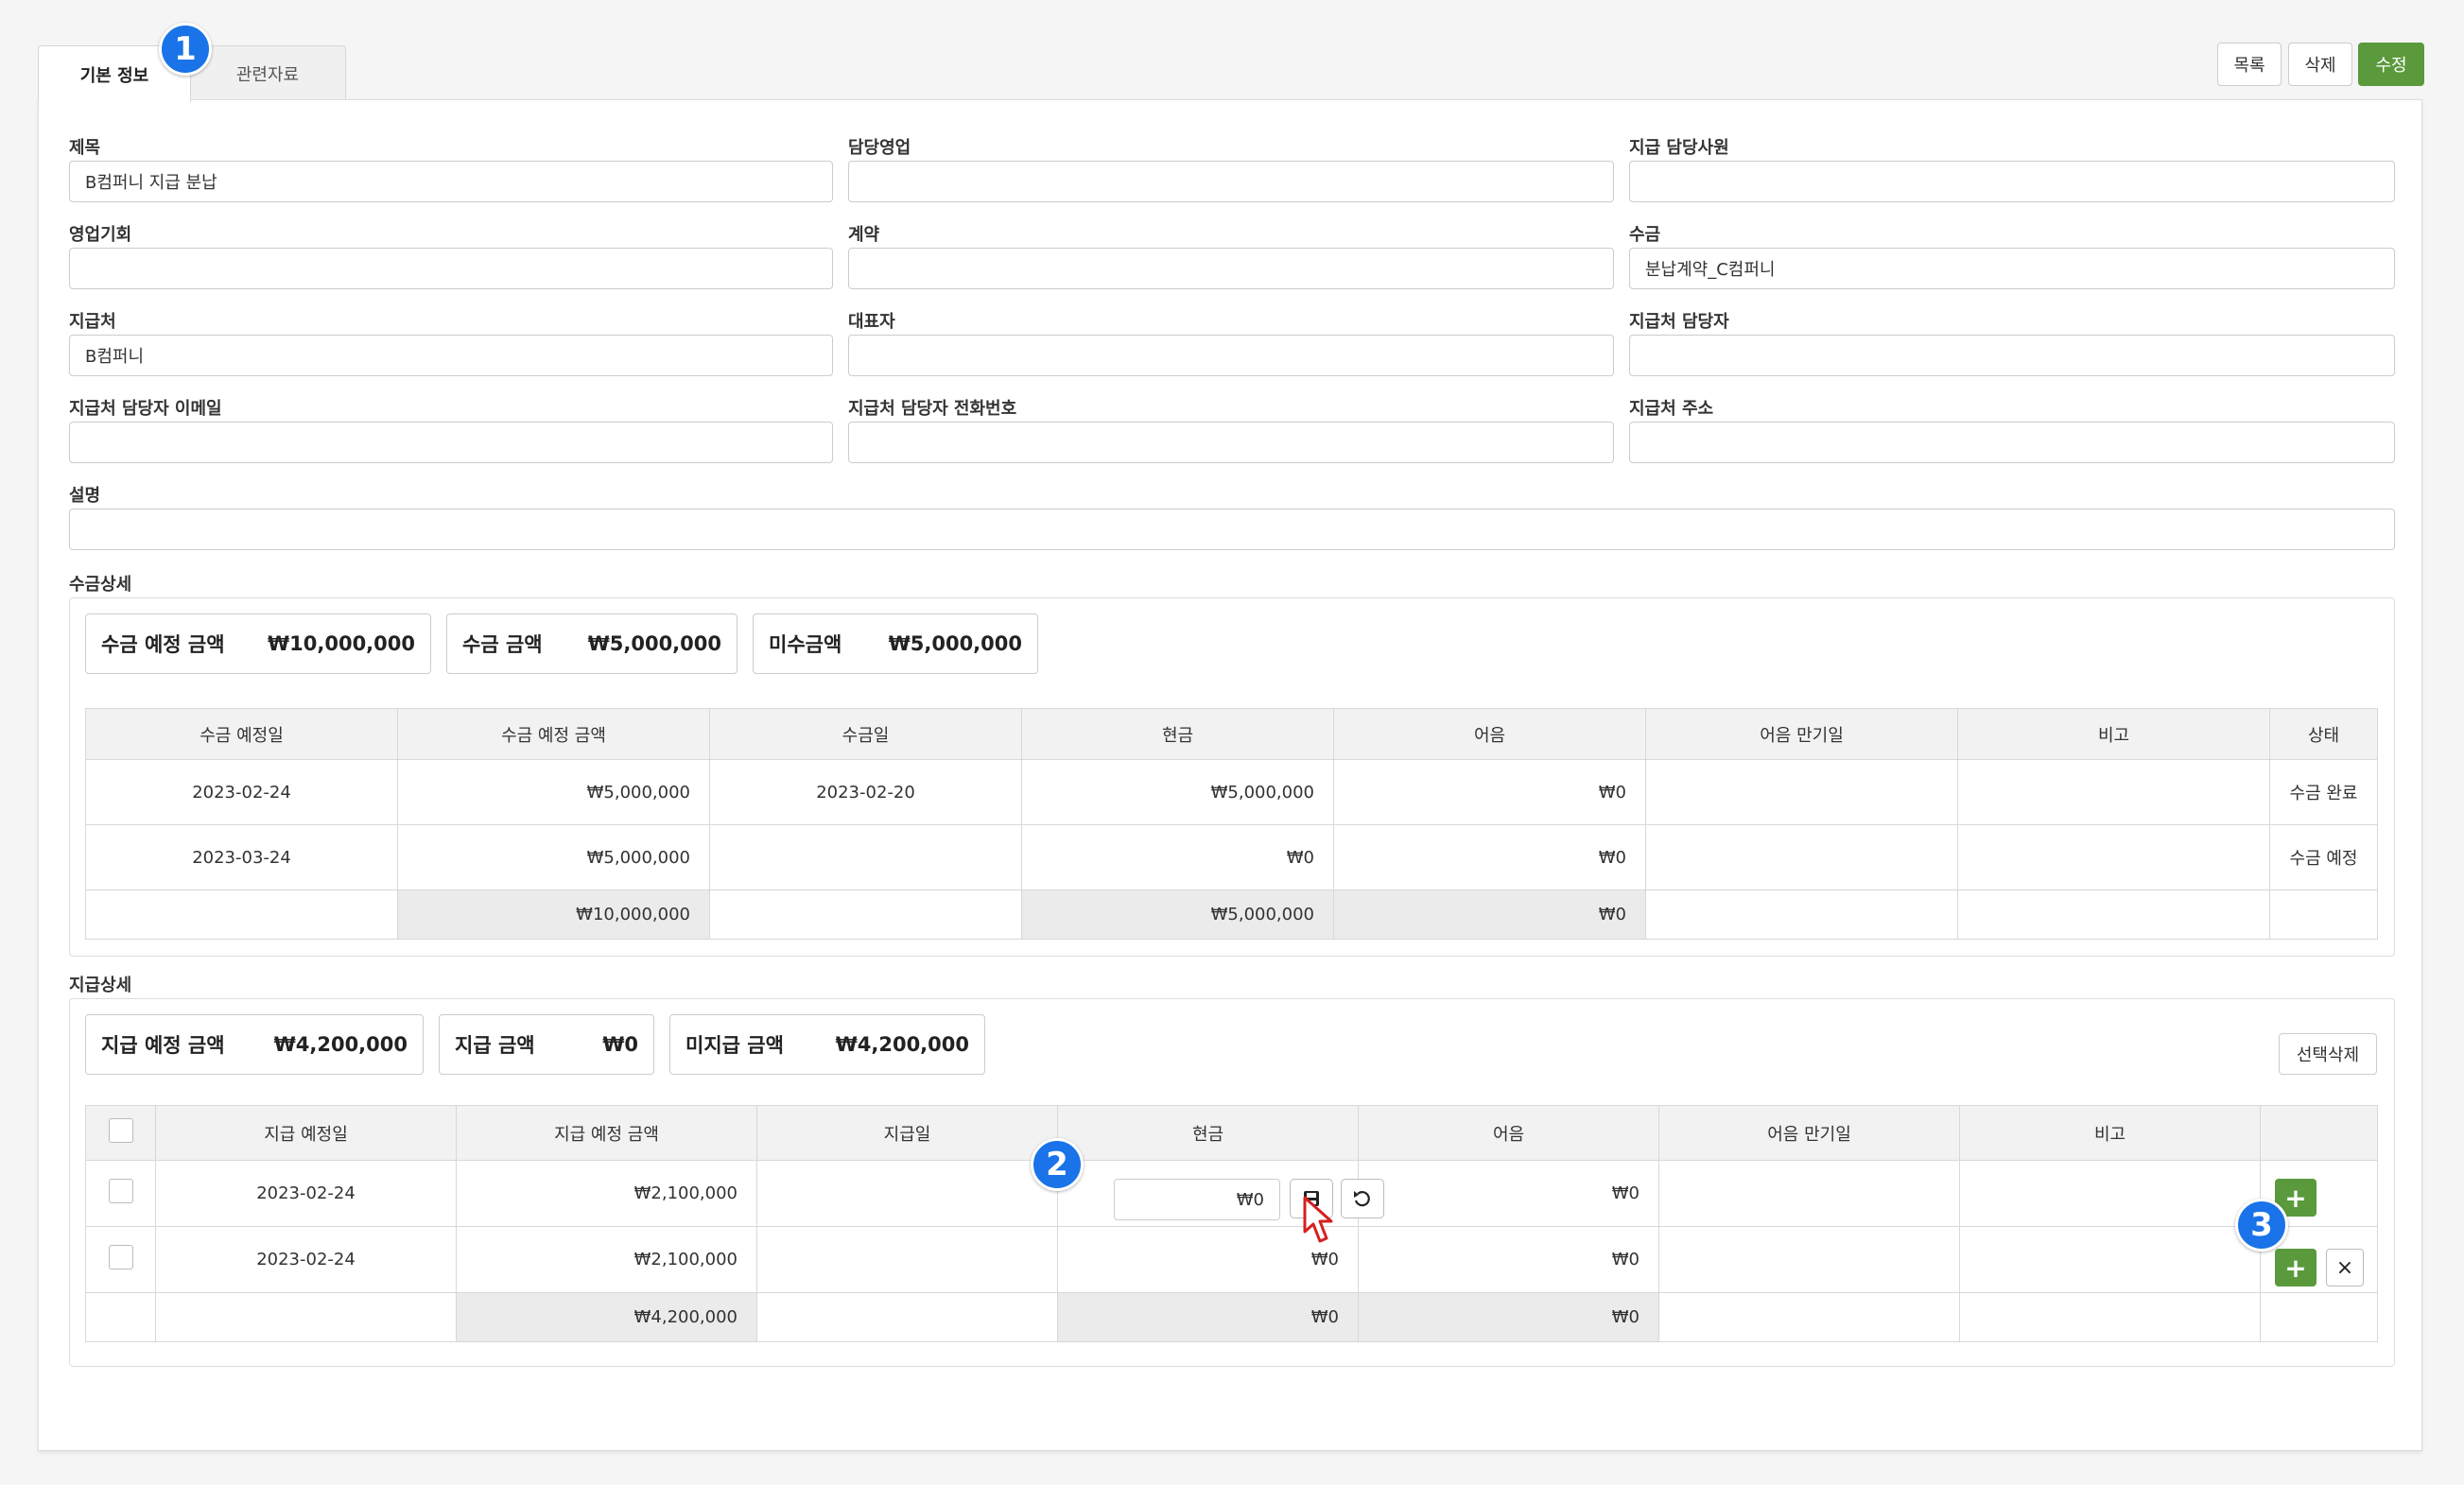 The height and width of the screenshot is (1485, 2464). Describe the element at coordinates (546, 1044) in the screenshot. I see `payment-amount-summary: 지급 금액 ₩0` at that location.